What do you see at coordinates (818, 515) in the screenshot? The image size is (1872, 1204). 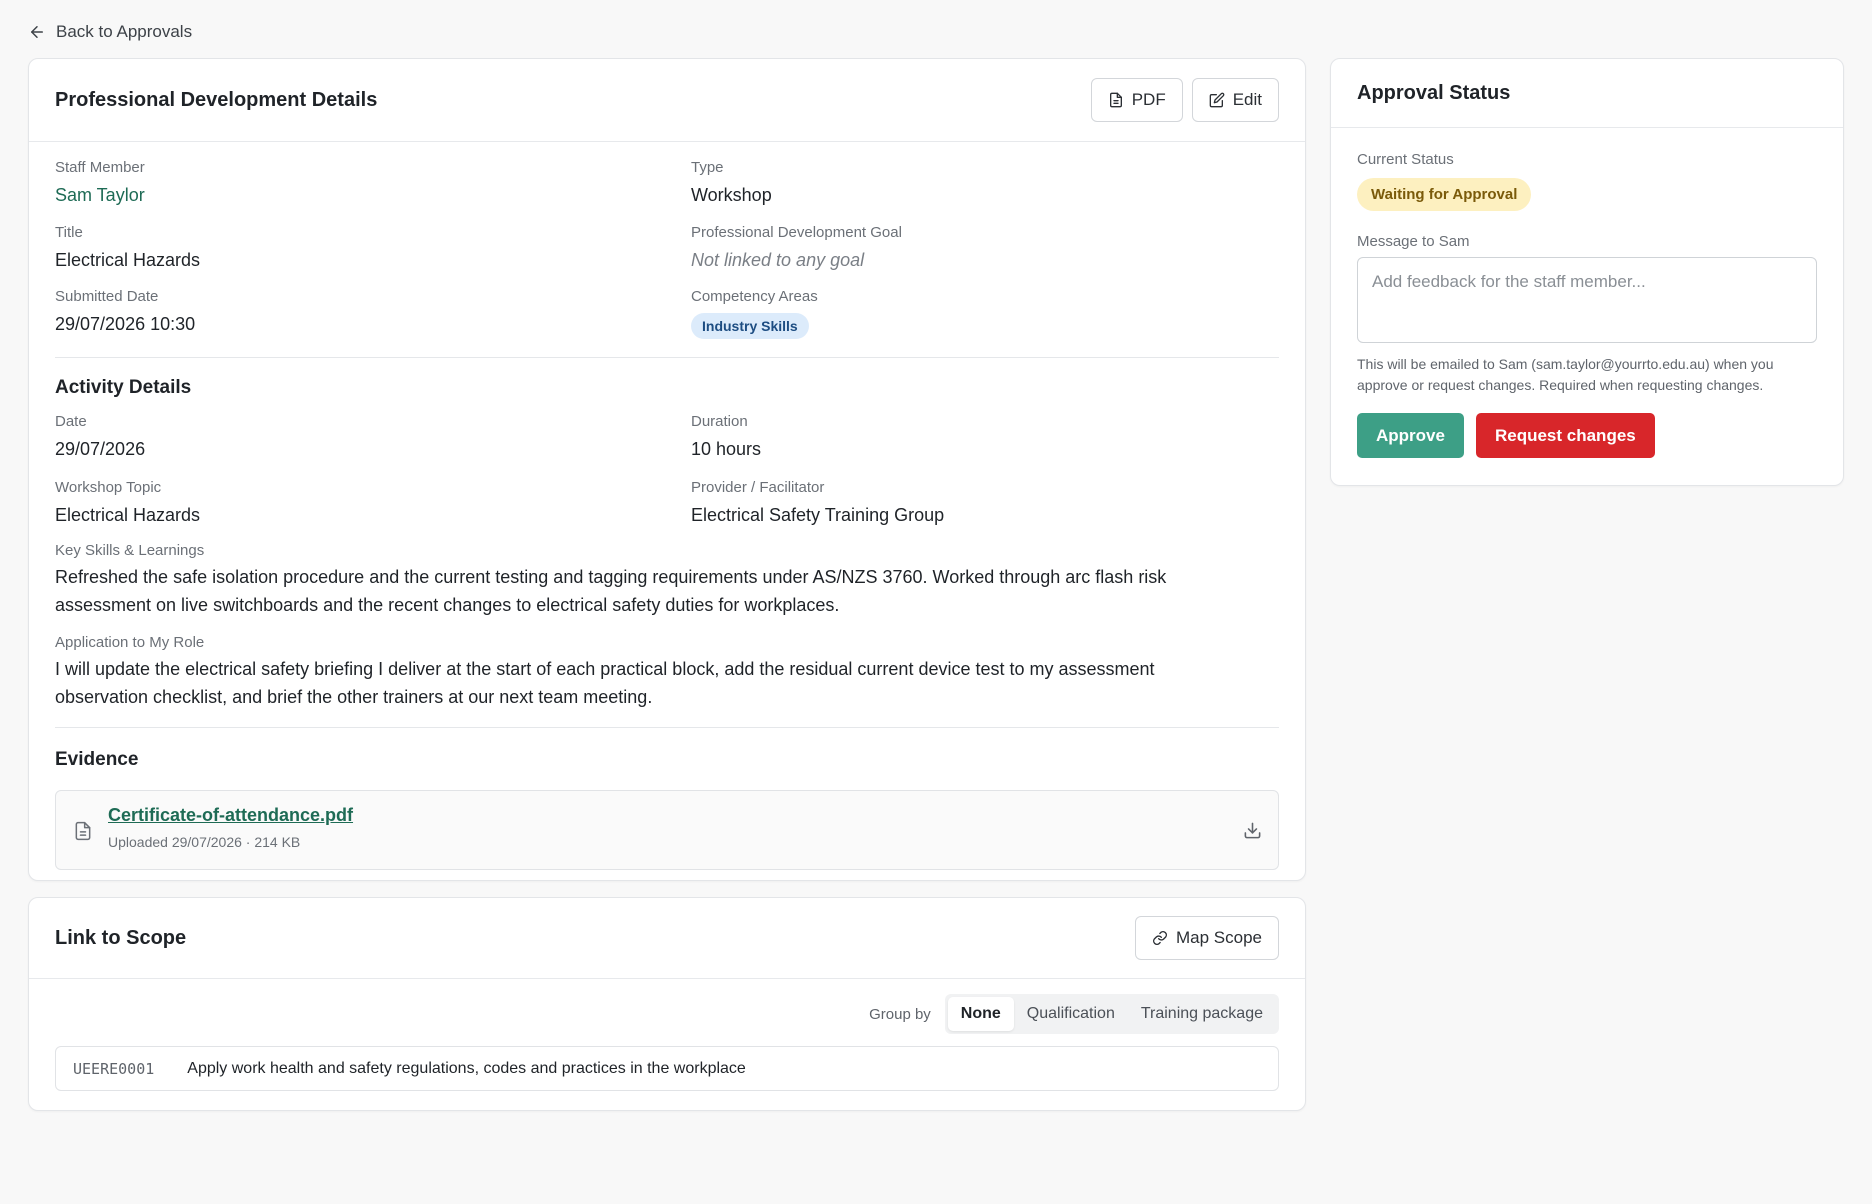 I see `provider-value: Electrical Safety Training Group` at bounding box center [818, 515].